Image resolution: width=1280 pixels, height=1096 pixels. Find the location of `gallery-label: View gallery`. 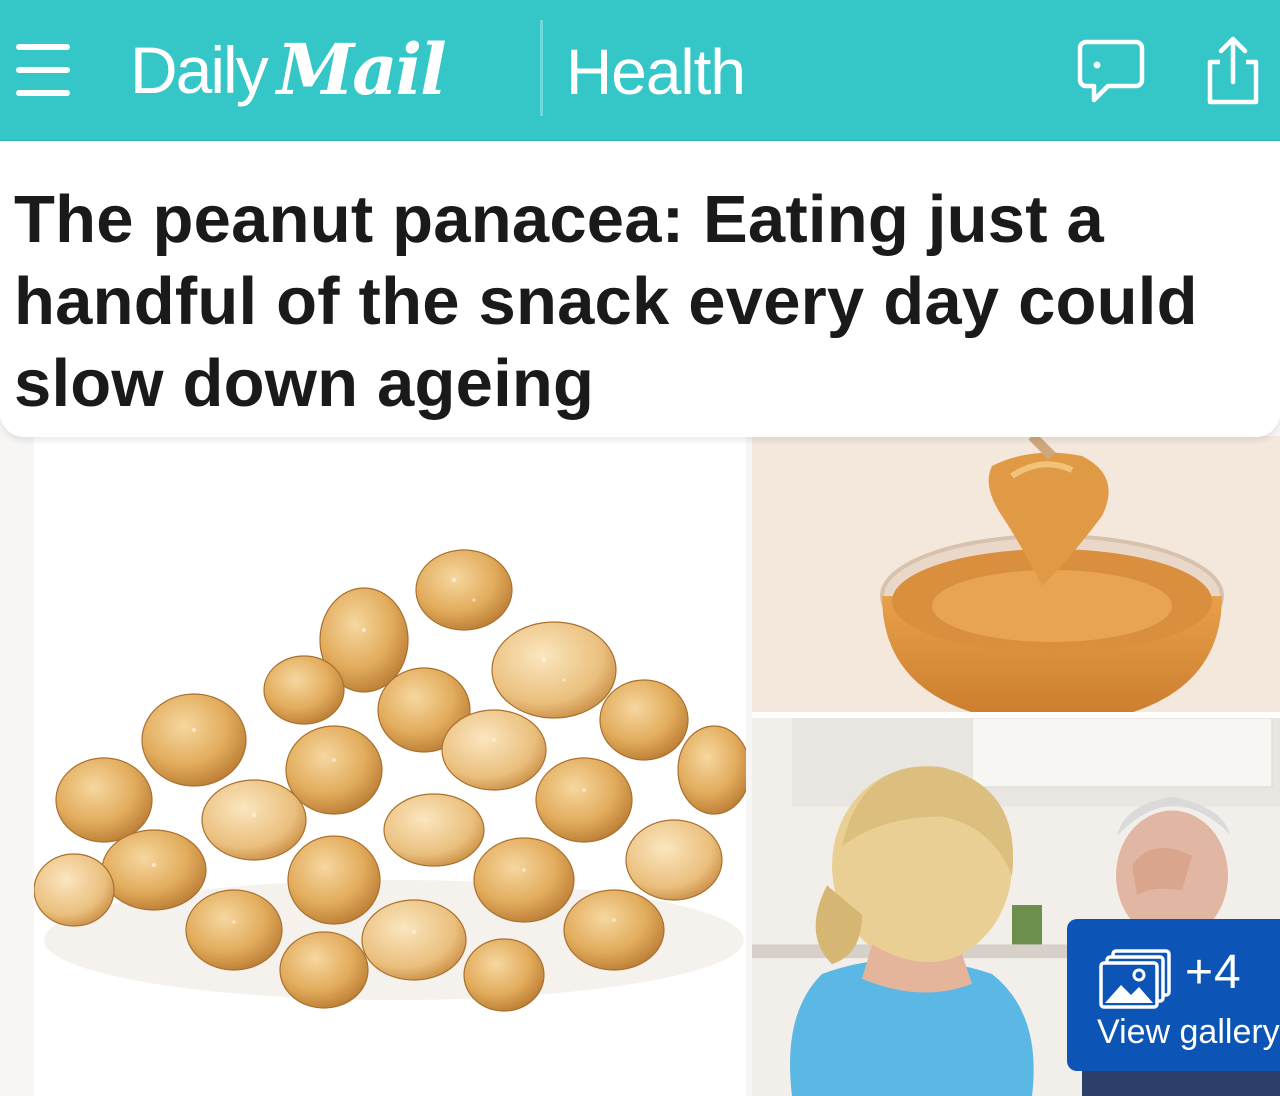

gallery-label: View gallery is located at coordinates (1188, 1032).